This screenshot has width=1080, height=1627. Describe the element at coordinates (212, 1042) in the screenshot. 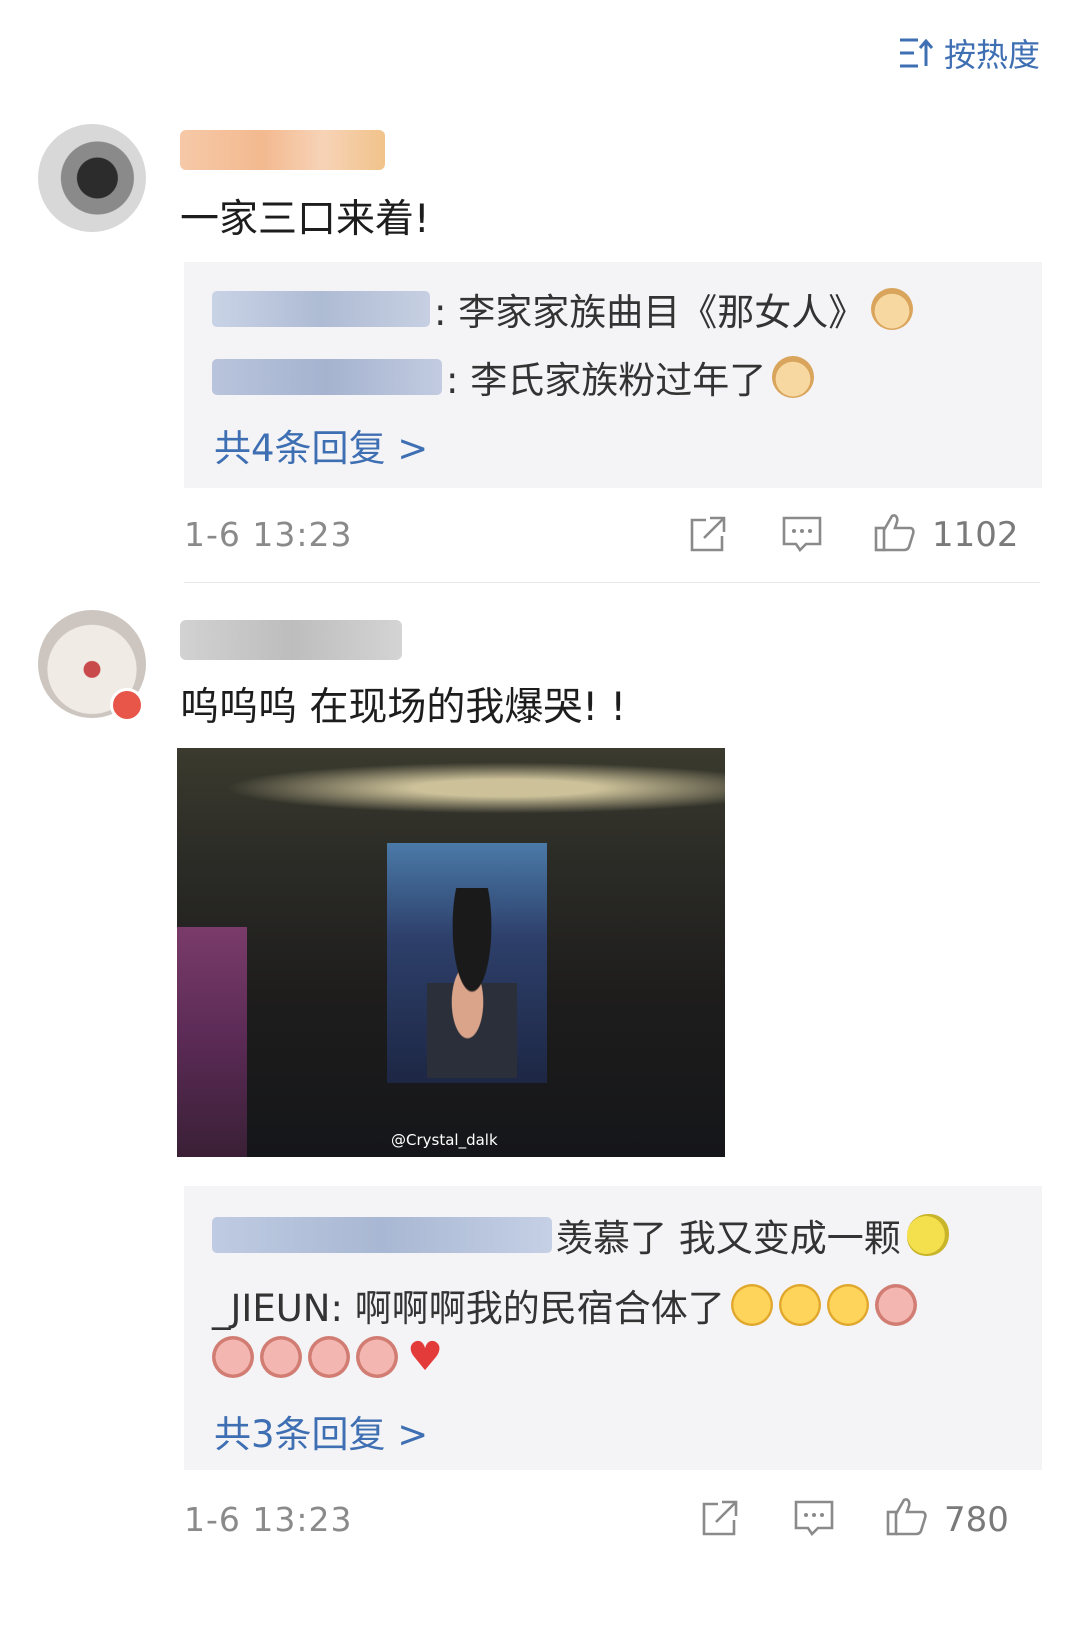

I see `stage-side` at that location.